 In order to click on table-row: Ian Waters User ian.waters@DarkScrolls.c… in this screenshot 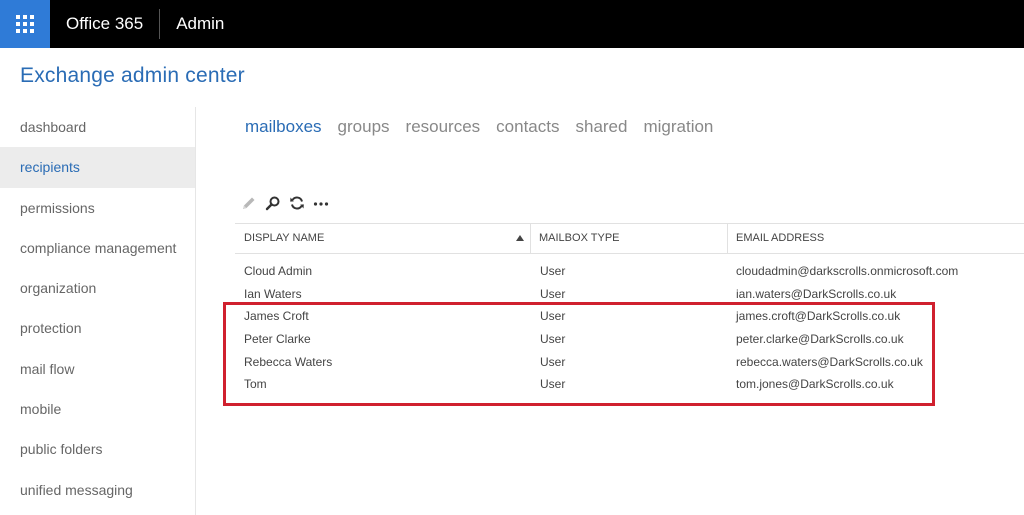, I will do `click(629, 294)`.